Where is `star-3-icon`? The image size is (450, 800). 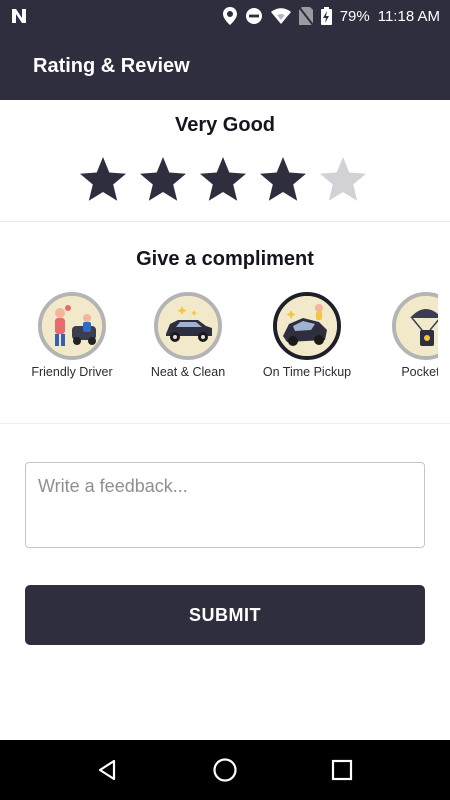
star-3-icon is located at coordinates (223, 180).